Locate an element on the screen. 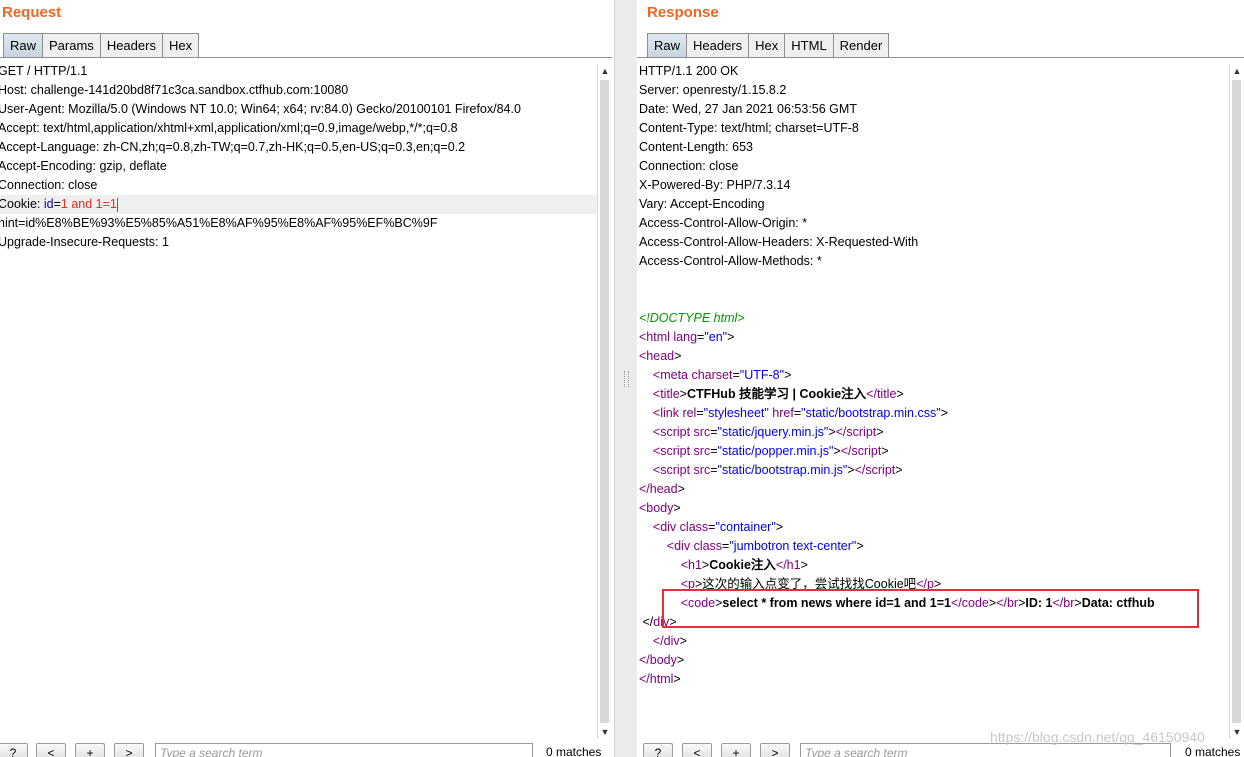  response-body-line: <head> is located at coordinates (933, 356).